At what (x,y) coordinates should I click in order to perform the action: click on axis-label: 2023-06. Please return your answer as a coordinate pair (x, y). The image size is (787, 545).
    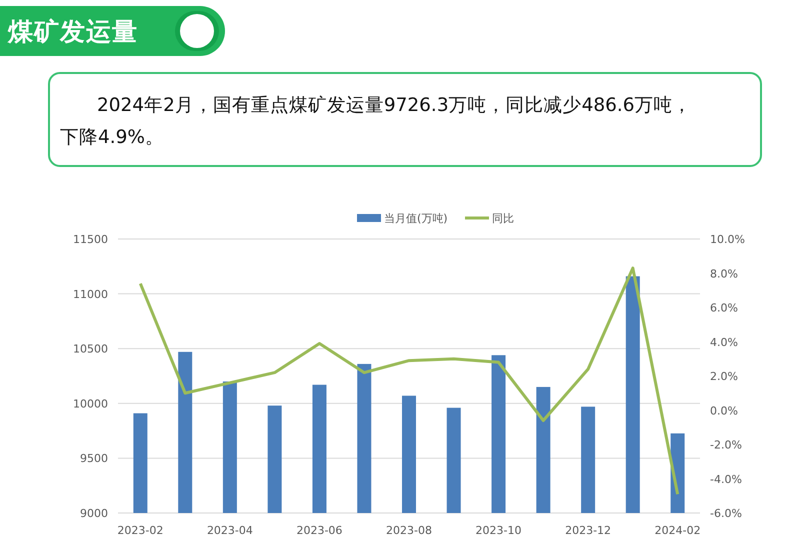
    Looking at the image, I should click on (319, 530).